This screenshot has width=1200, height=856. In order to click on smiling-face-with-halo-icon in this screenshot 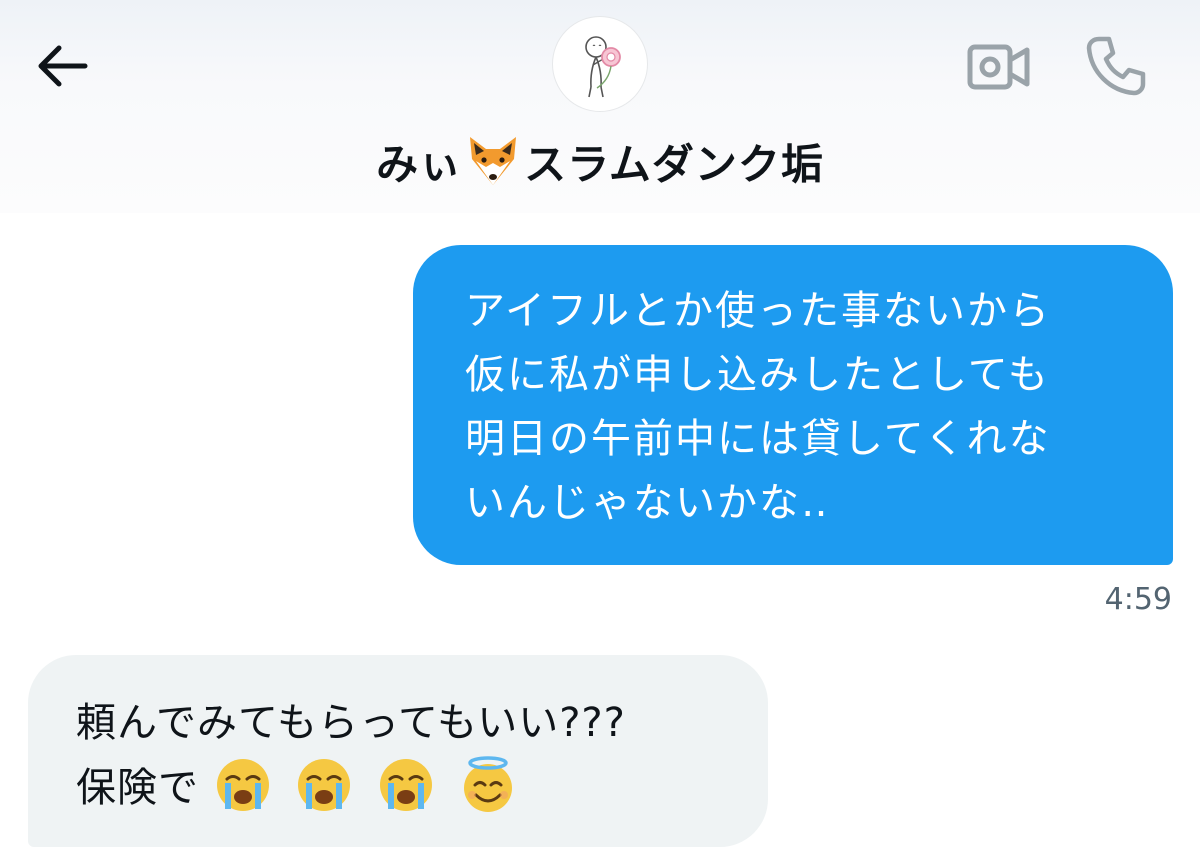, I will do `click(487, 784)`.